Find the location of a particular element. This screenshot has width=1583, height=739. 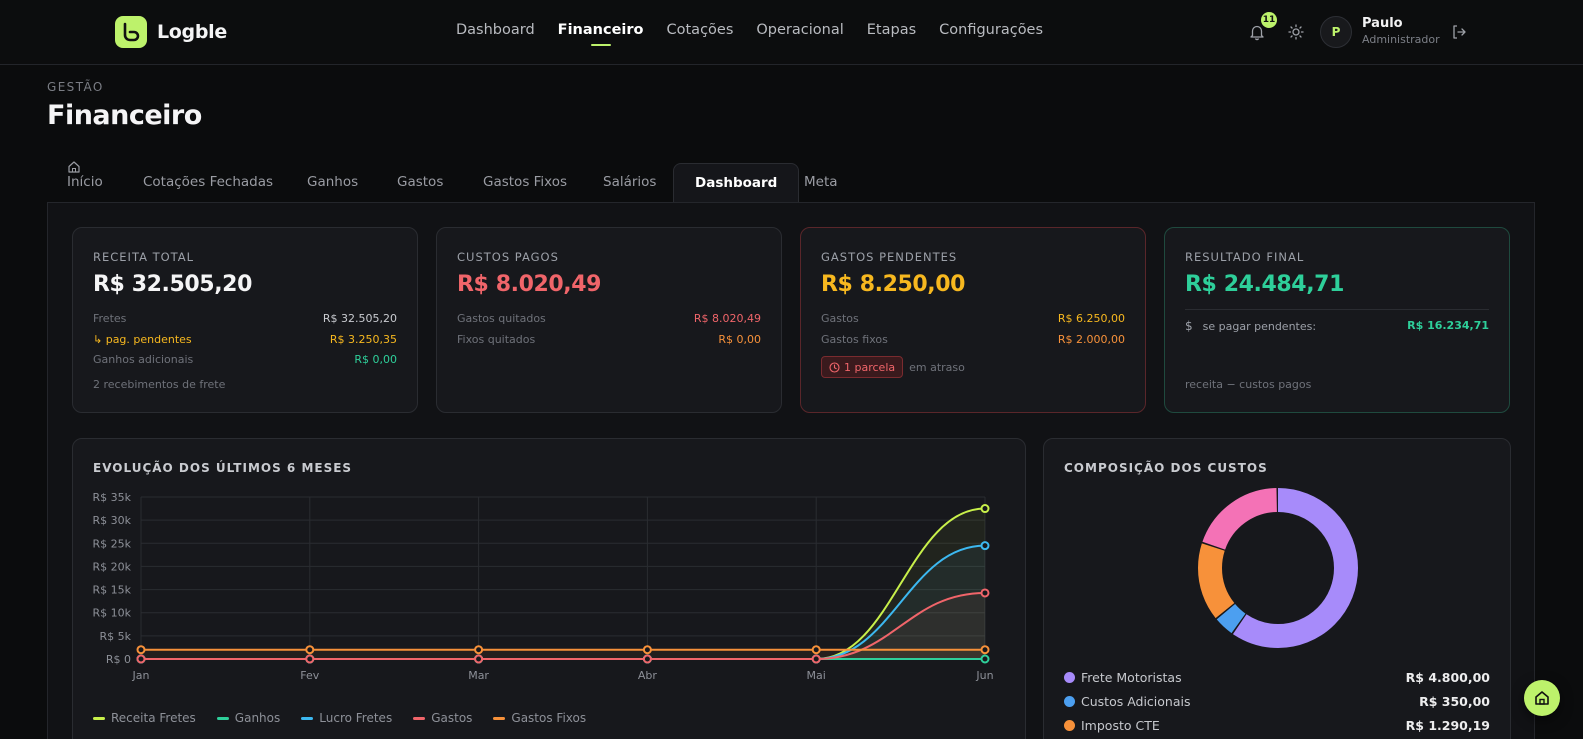

pendentes-value: R$ 3.250,35 is located at coordinates (363, 339).